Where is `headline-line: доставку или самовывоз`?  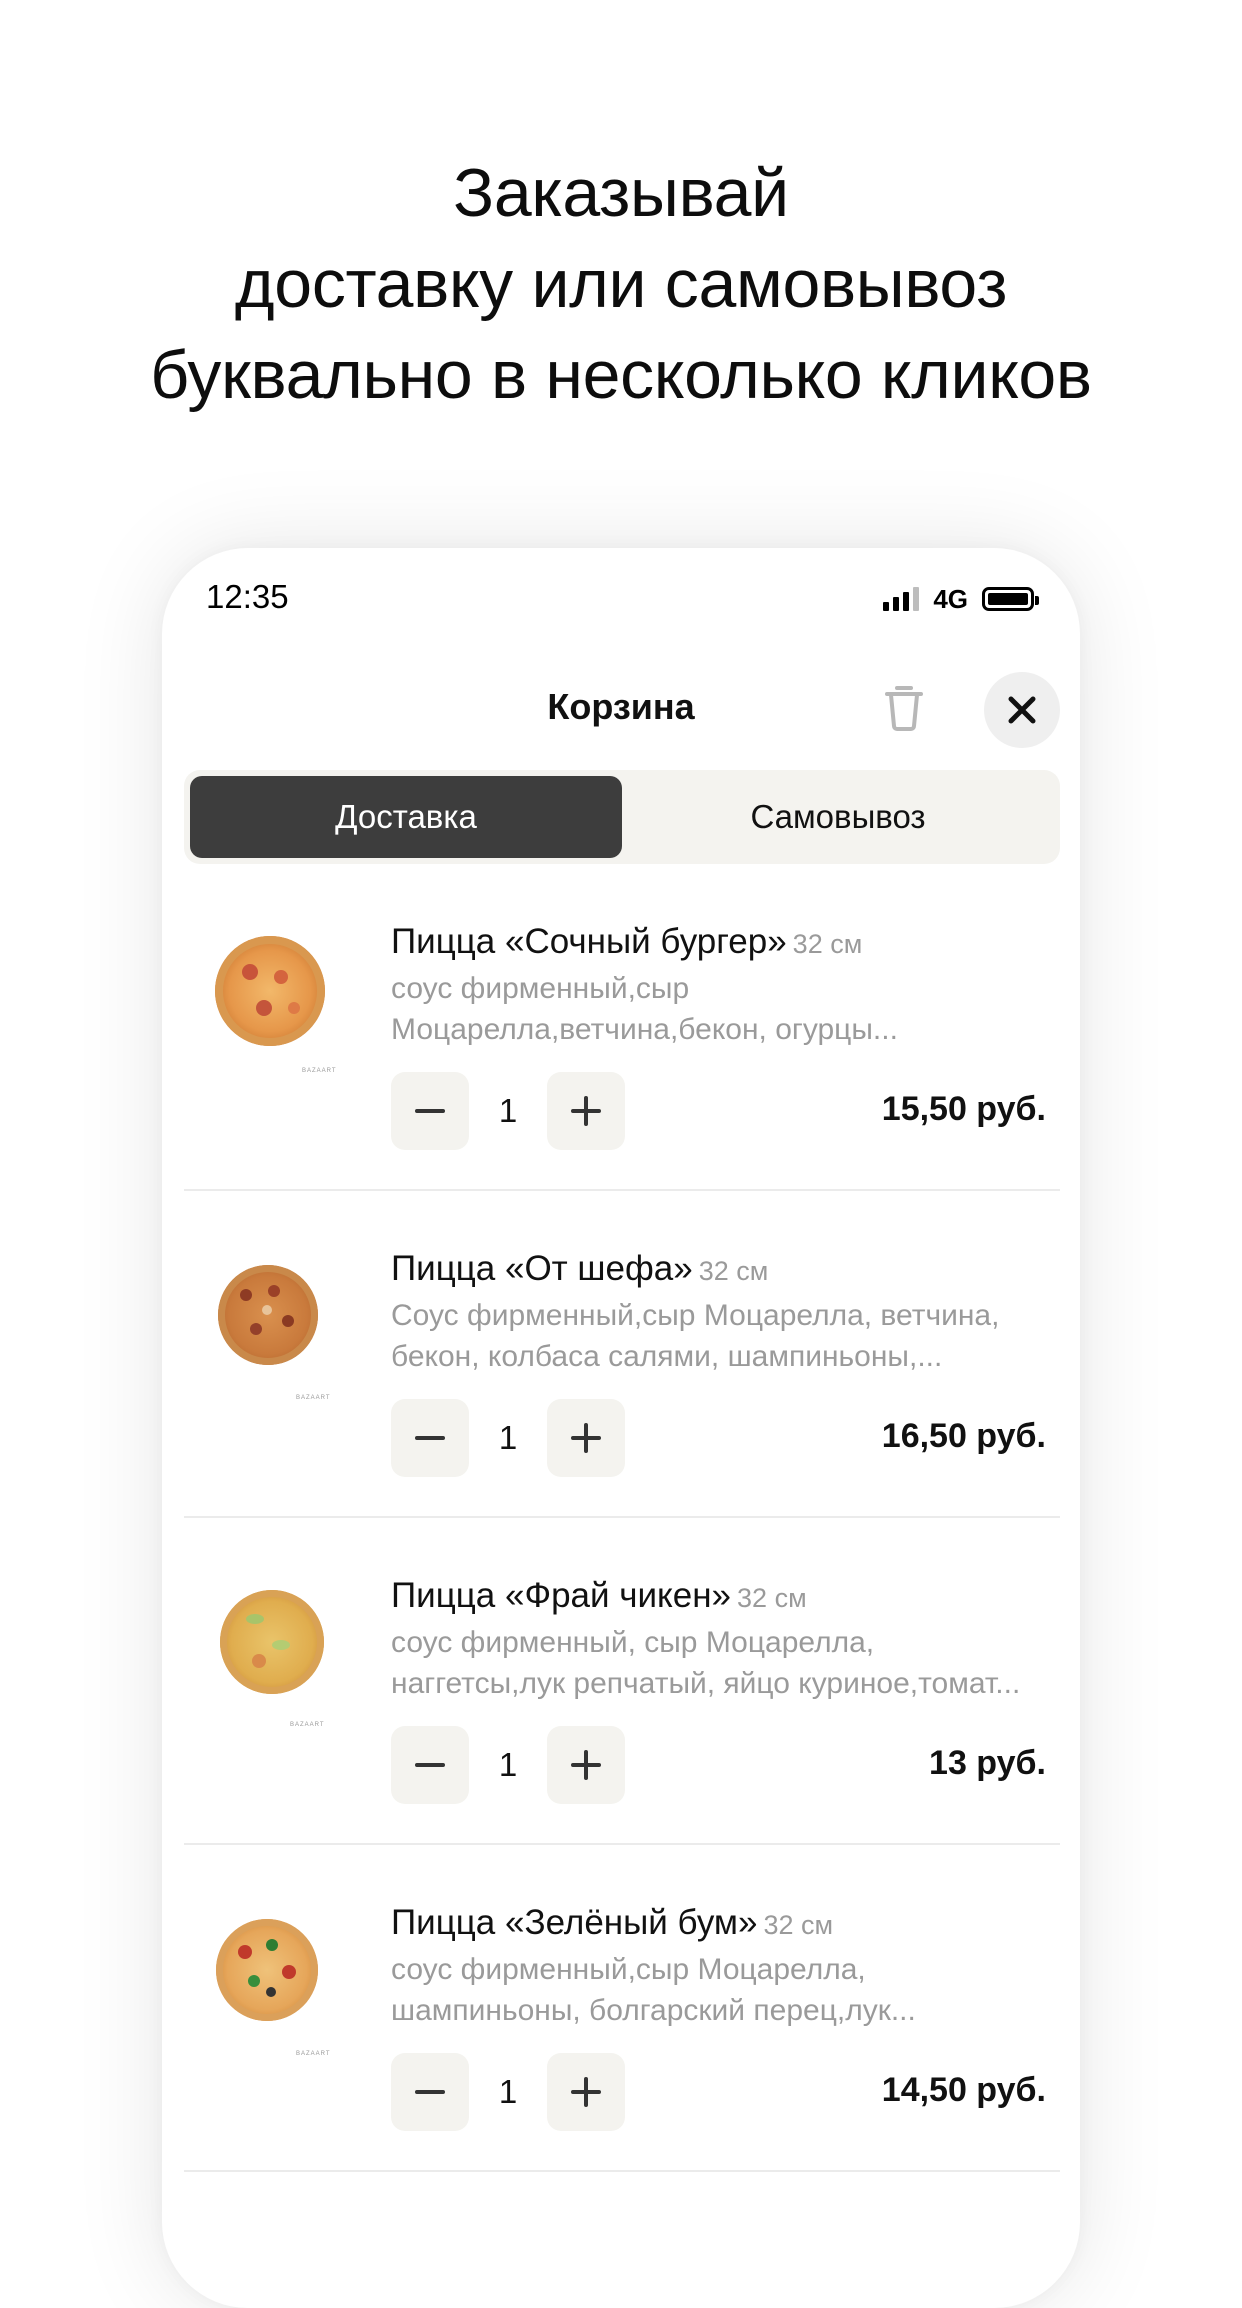
headline-line: доставку или самовывоз is located at coordinates (621, 284).